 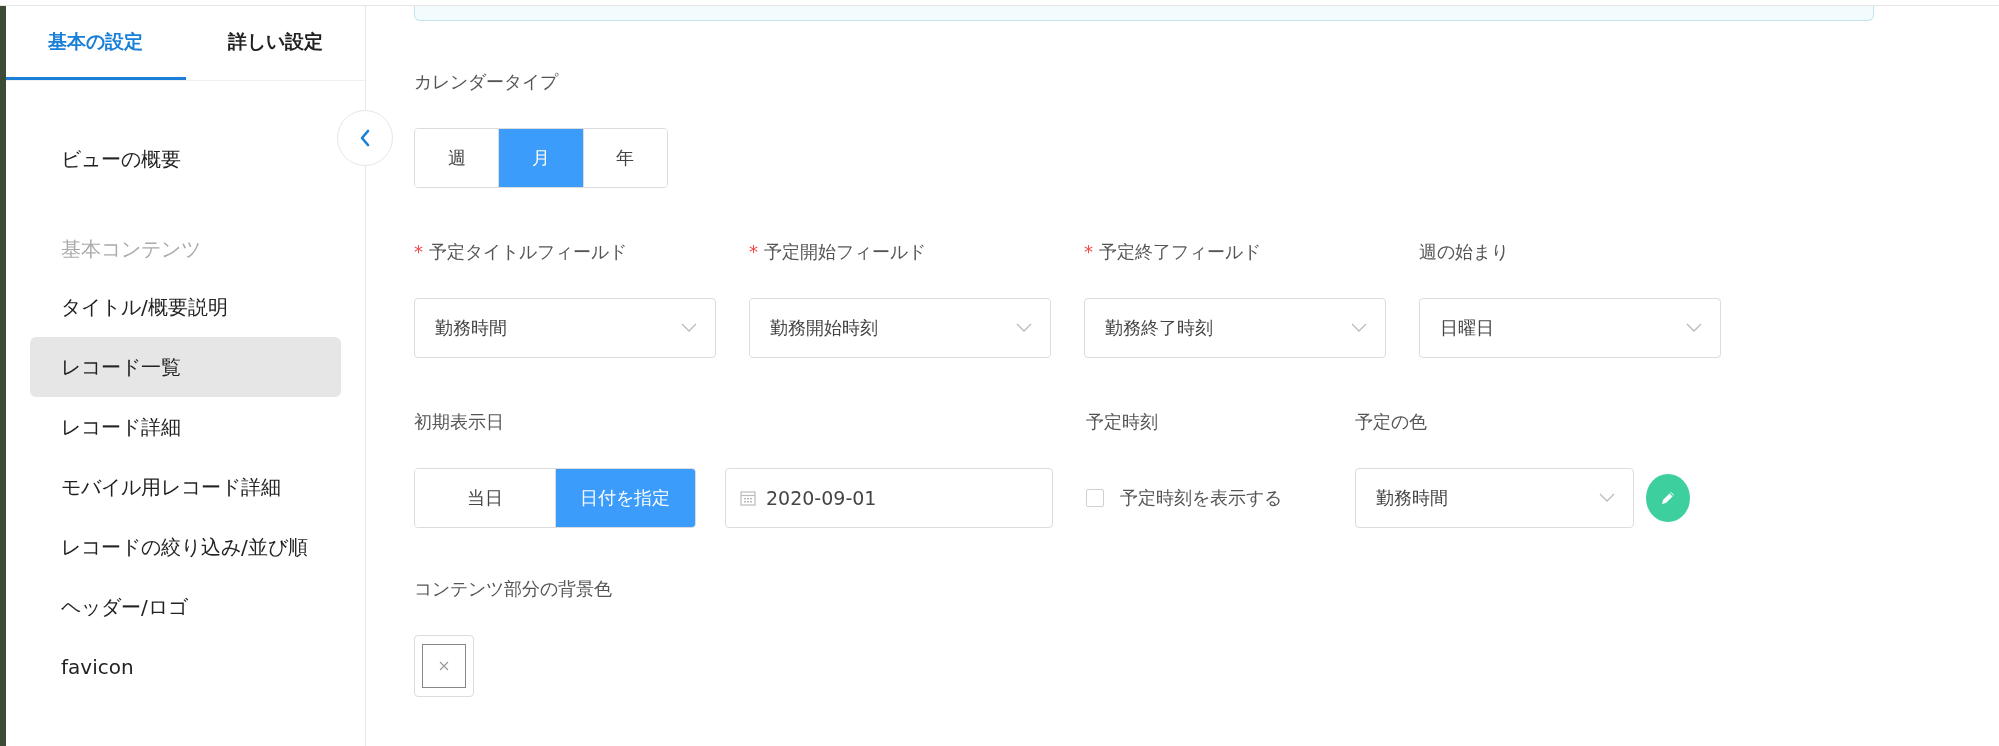 What do you see at coordinates (185, 547) in the screenshot?
I see `sidebar-item: レコードの絞り込み/並び順` at bounding box center [185, 547].